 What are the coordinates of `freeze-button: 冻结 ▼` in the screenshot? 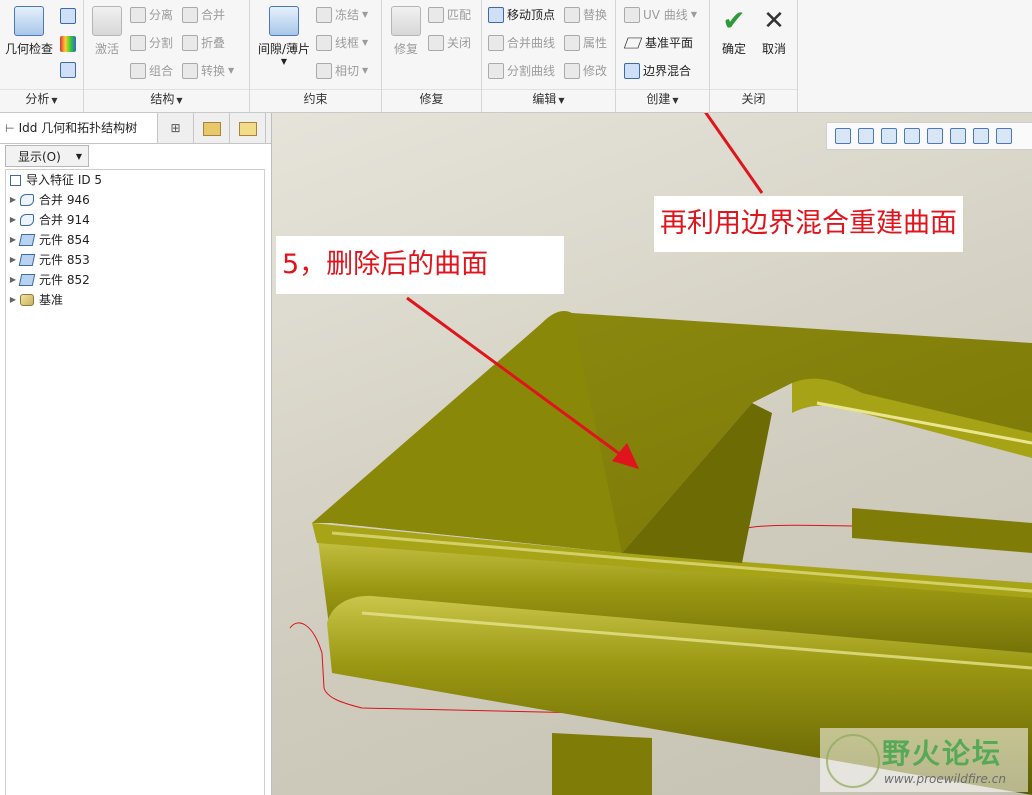 It's located at (342, 15).